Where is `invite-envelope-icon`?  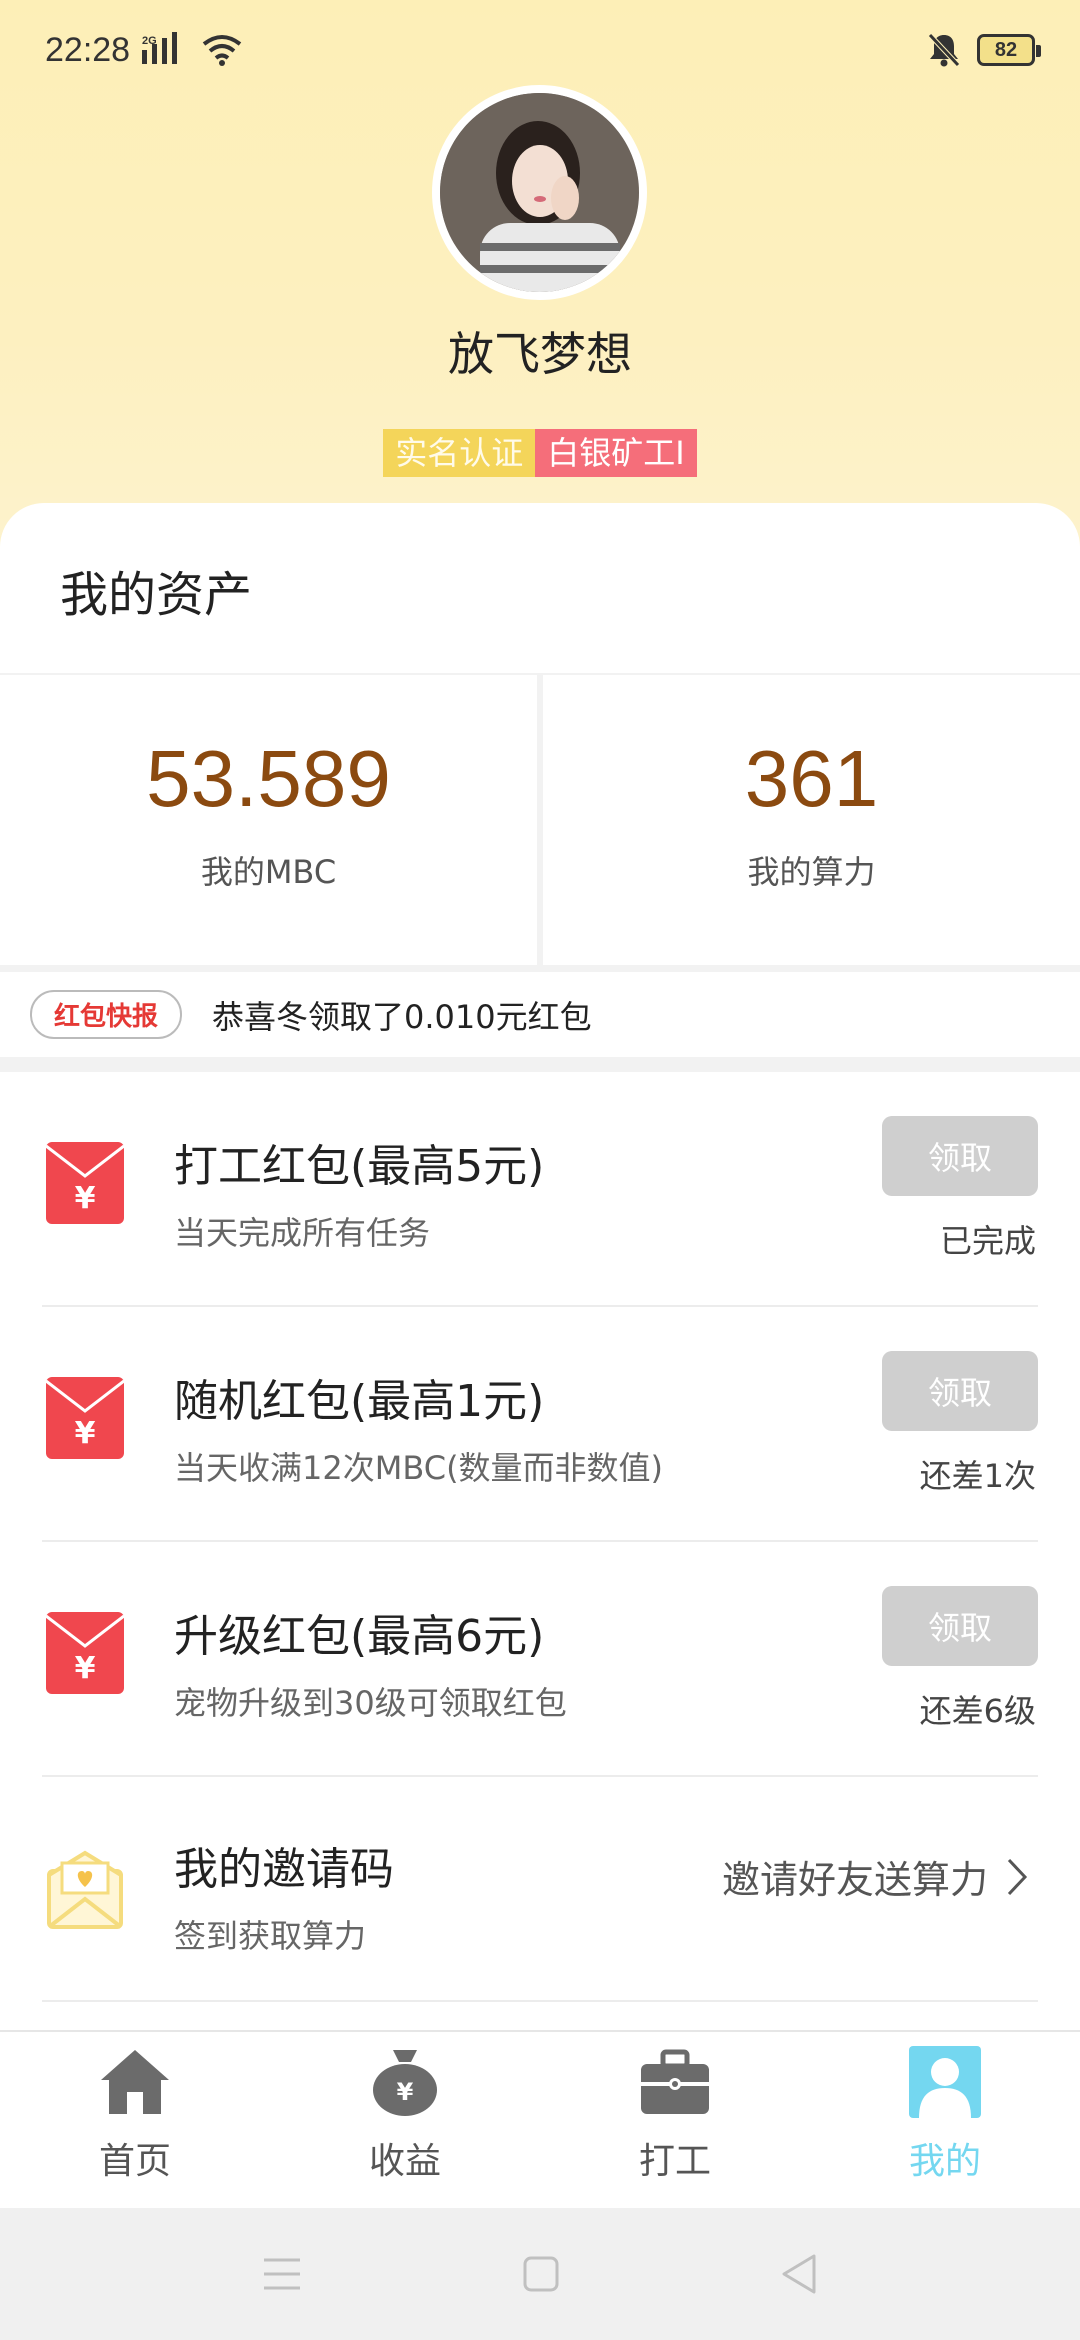
invite-envelope-icon is located at coordinates (85, 1889).